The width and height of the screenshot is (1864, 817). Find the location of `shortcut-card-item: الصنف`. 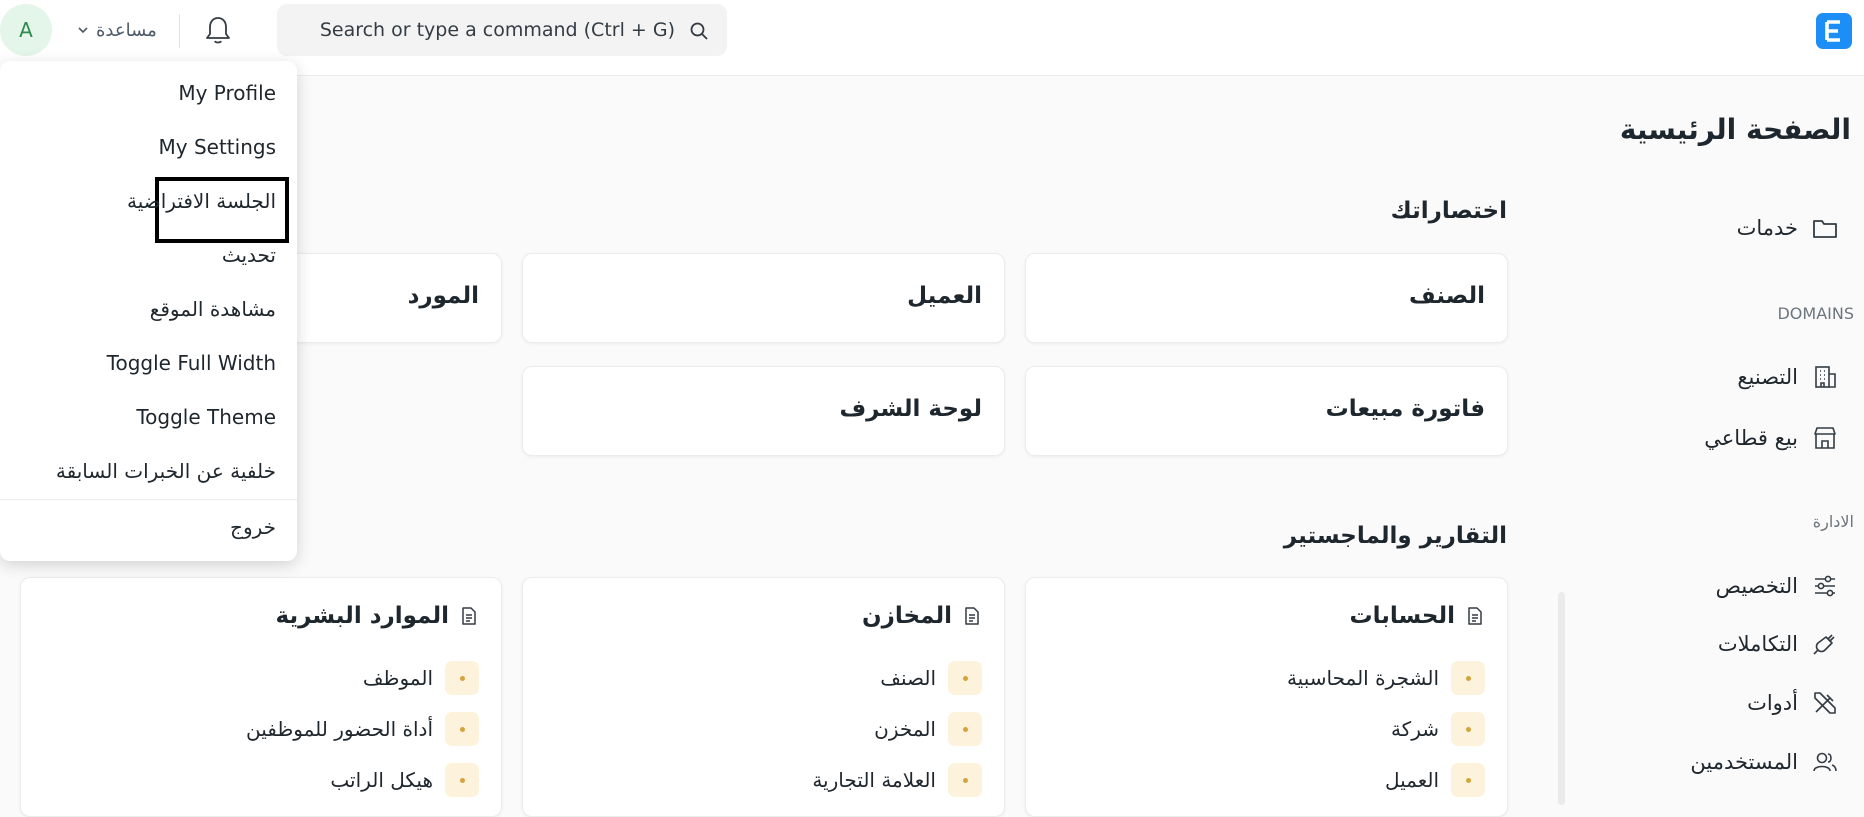

shortcut-card-item: الصنف is located at coordinates (1266, 298).